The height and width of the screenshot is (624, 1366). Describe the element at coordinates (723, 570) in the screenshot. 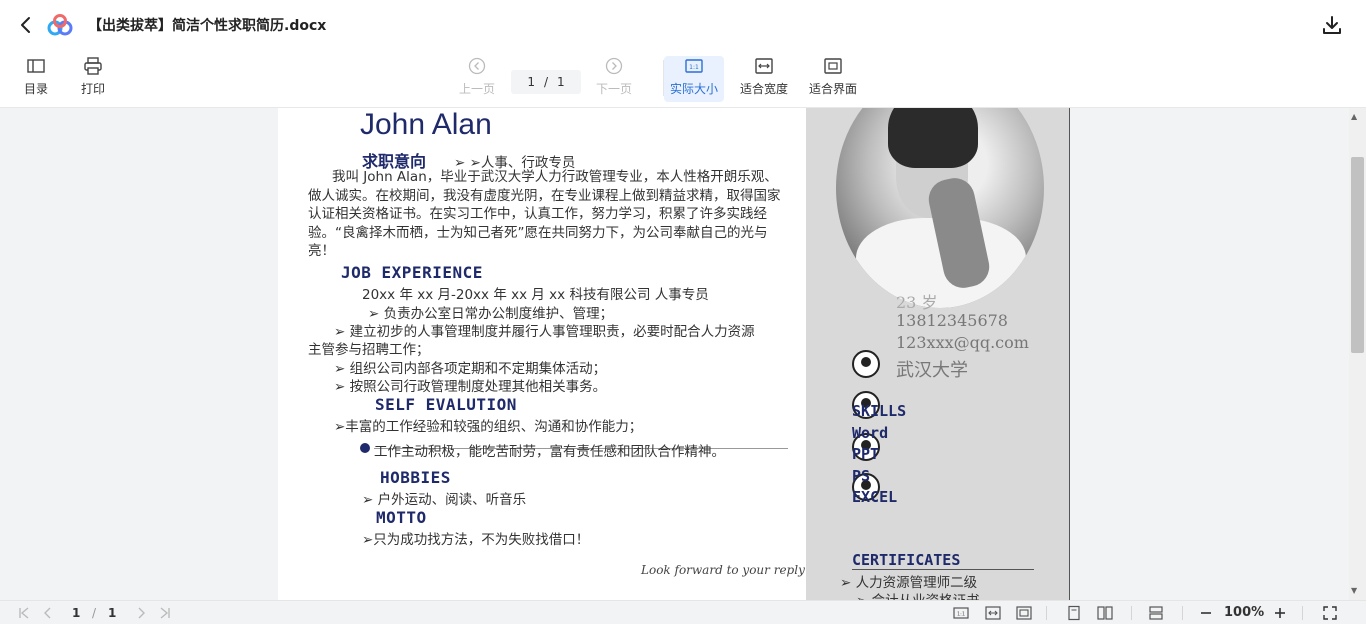

I see `signature-text: Look forward to your reply` at that location.